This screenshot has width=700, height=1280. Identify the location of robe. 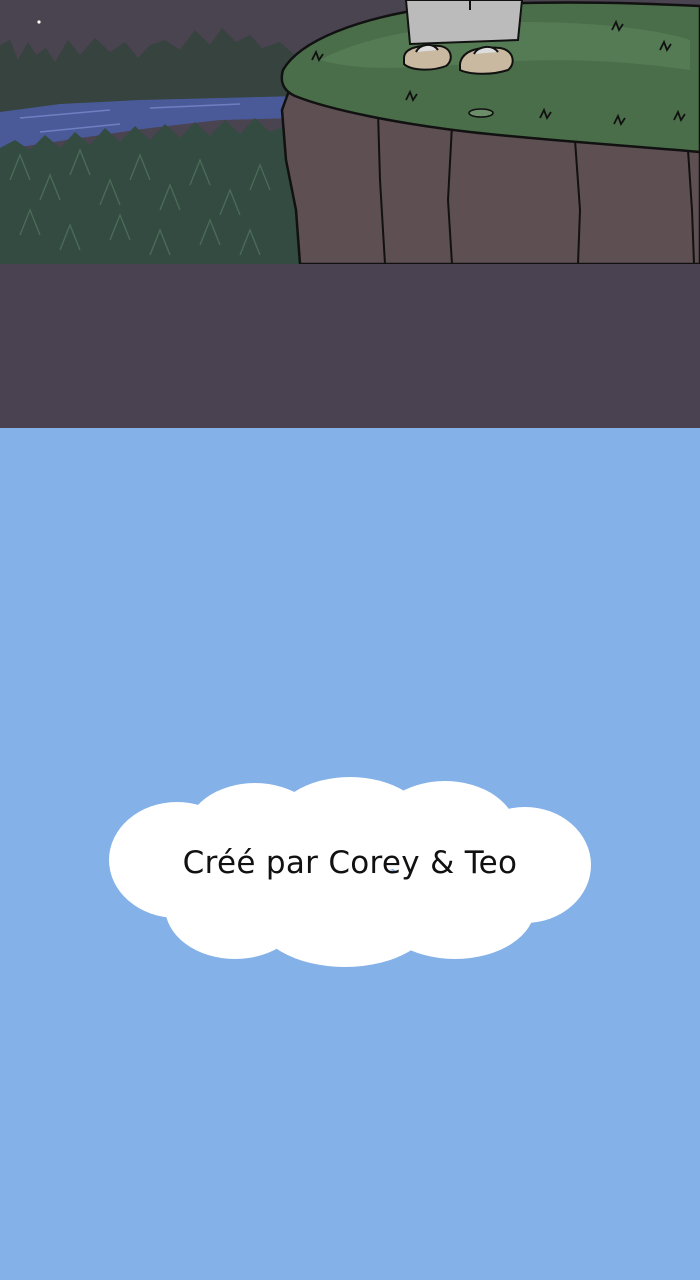
(464, 23).